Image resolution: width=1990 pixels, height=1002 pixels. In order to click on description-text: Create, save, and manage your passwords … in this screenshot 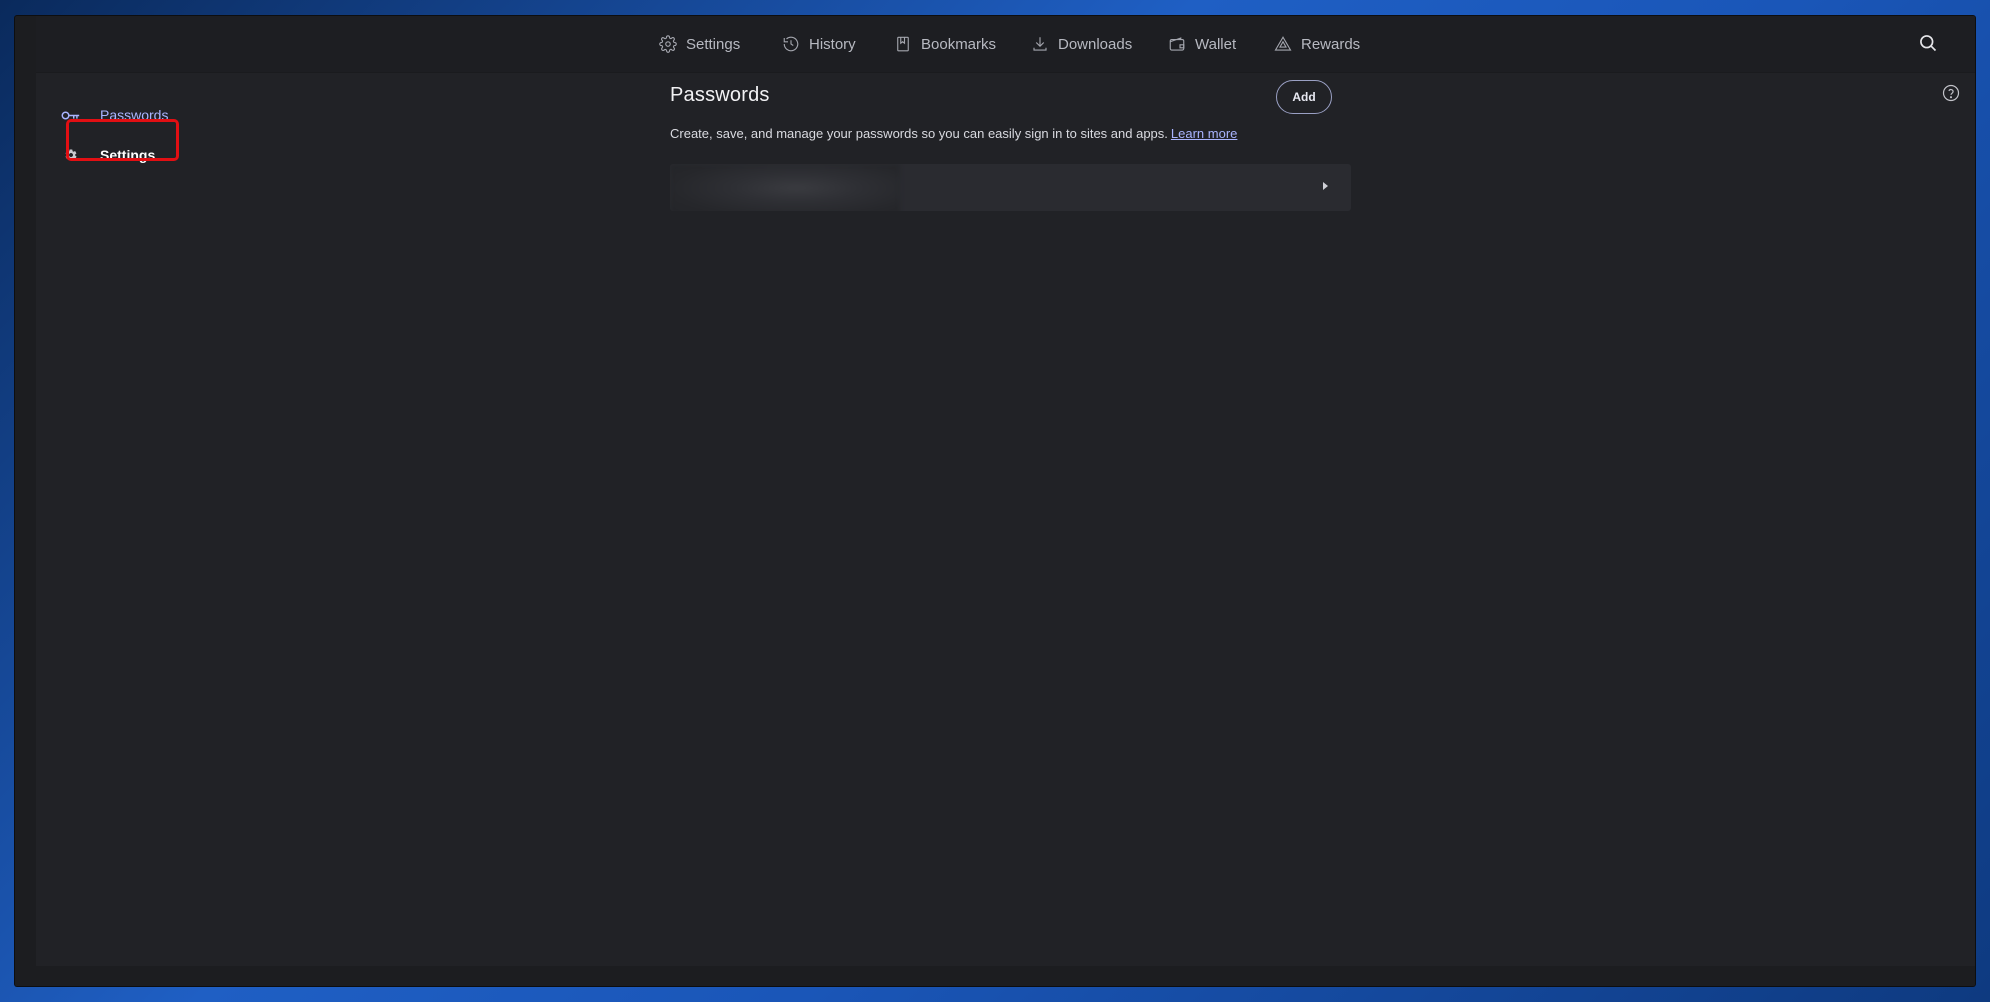, I will do `click(919, 133)`.